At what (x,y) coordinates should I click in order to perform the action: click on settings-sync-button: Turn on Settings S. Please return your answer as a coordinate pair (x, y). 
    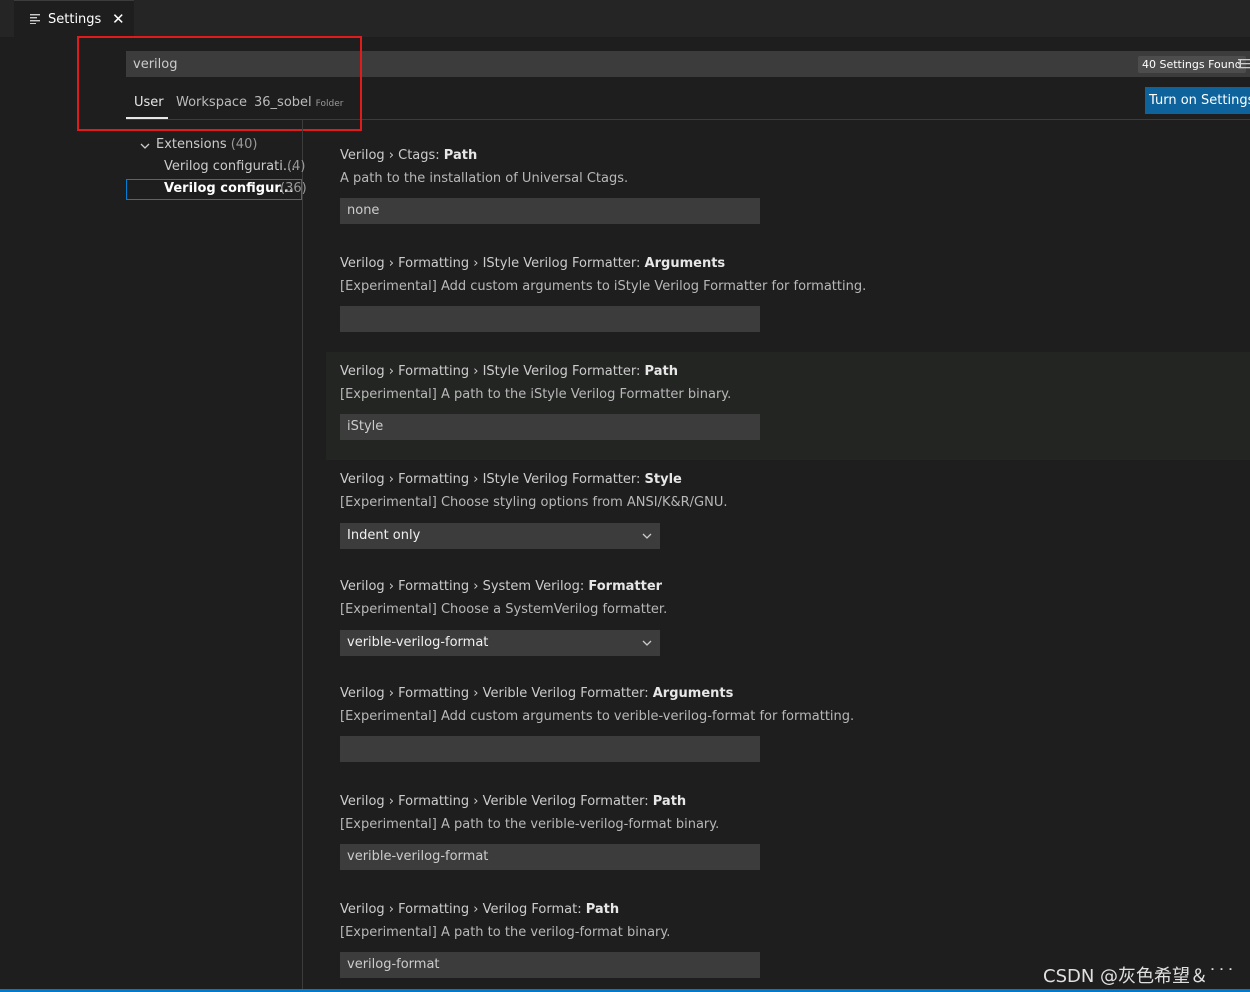
    Looking at the image, I should click on (1197, 100).